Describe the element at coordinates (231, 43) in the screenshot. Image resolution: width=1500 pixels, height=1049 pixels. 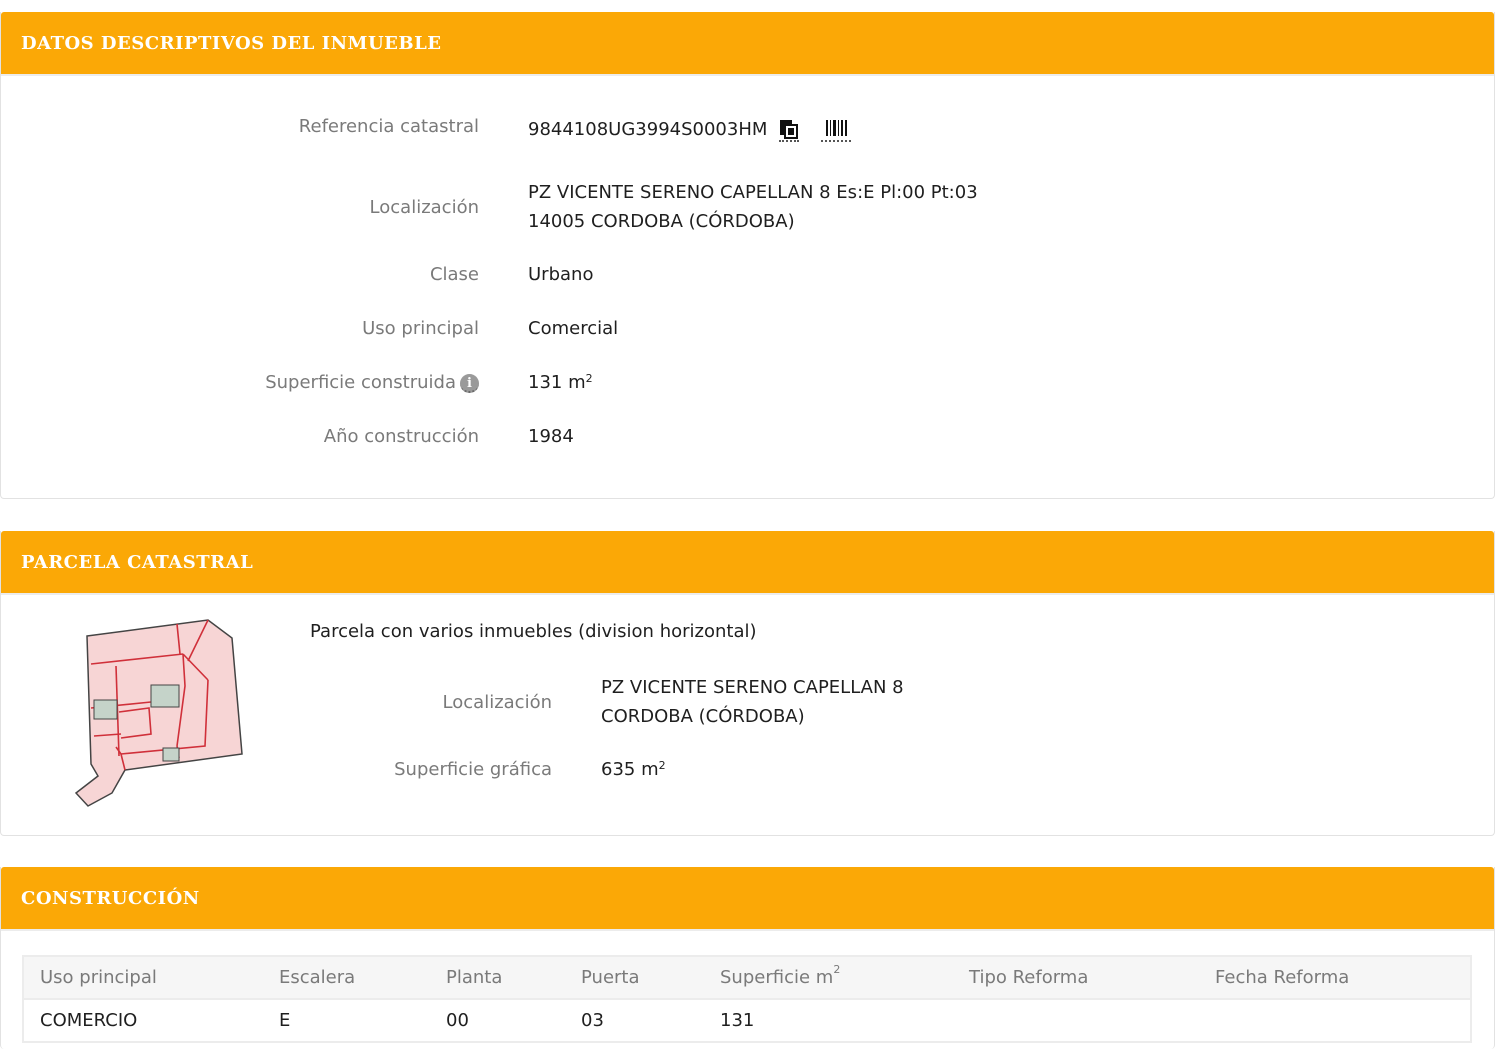
I see `datos-title: DATOS DESCRIPTIVOS DEL INMUEBLE` at that location.